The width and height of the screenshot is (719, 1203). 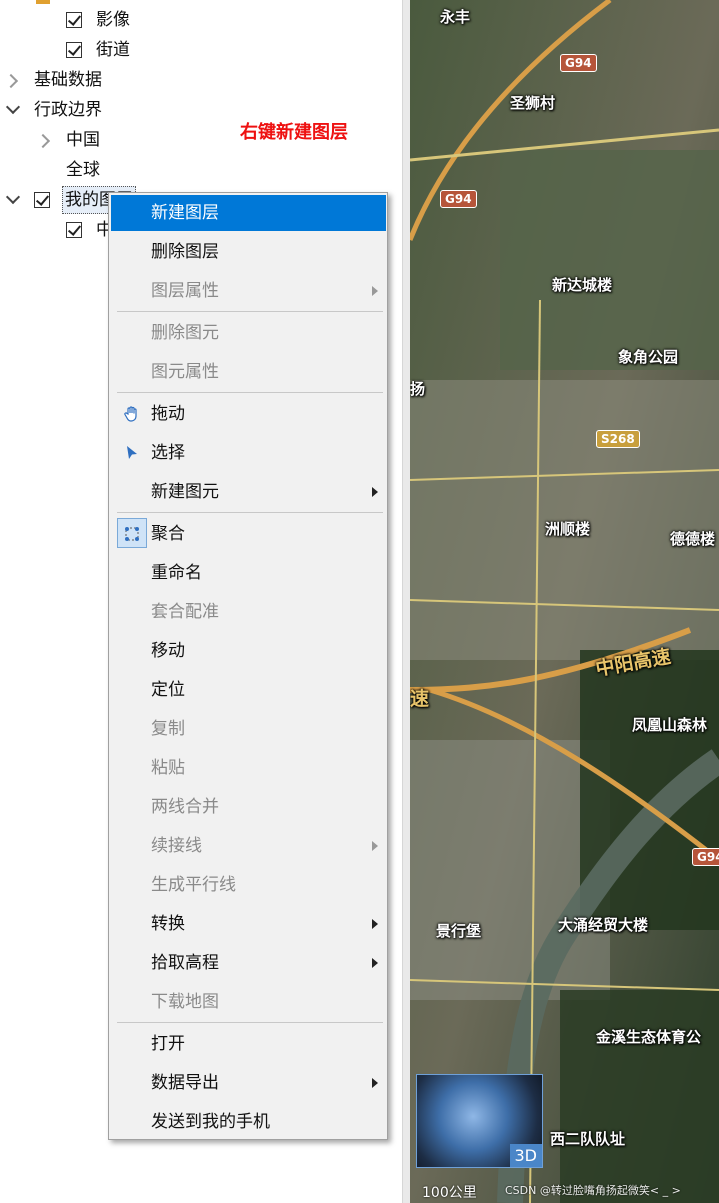 I want to click on tree-item-imagery: 影像, so click(x=200, y=20).